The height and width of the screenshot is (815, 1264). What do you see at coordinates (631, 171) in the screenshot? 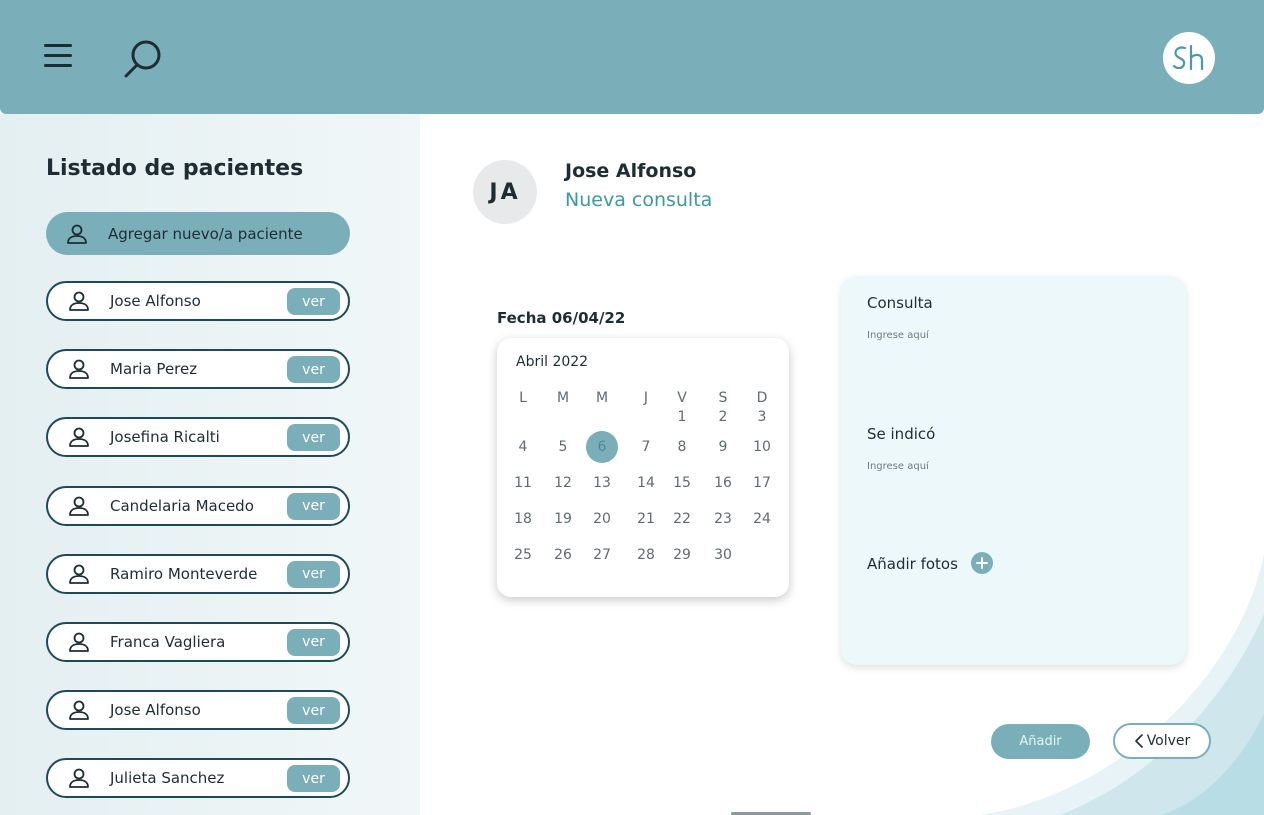
I see `patient-name: Jose Alfonso` at bounding box center [631, 171].